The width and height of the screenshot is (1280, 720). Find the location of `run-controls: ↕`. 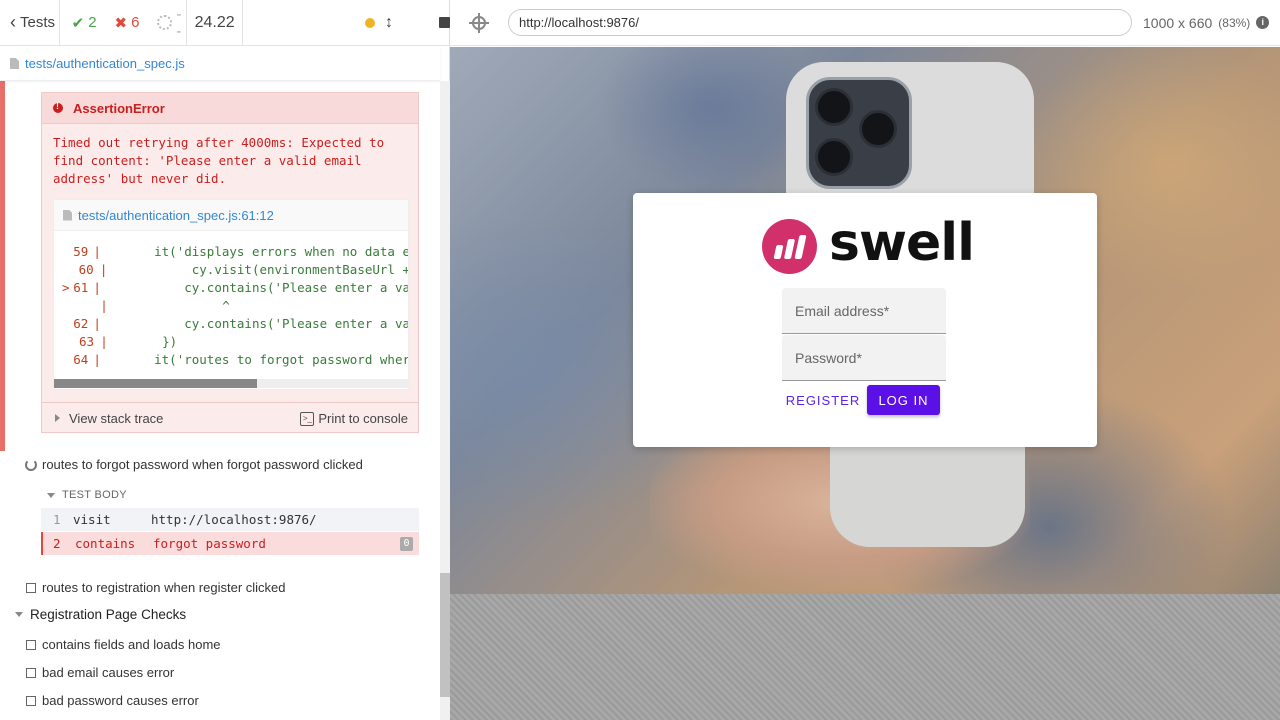

run-controls: ↕ is located at coordinates (346, 22).